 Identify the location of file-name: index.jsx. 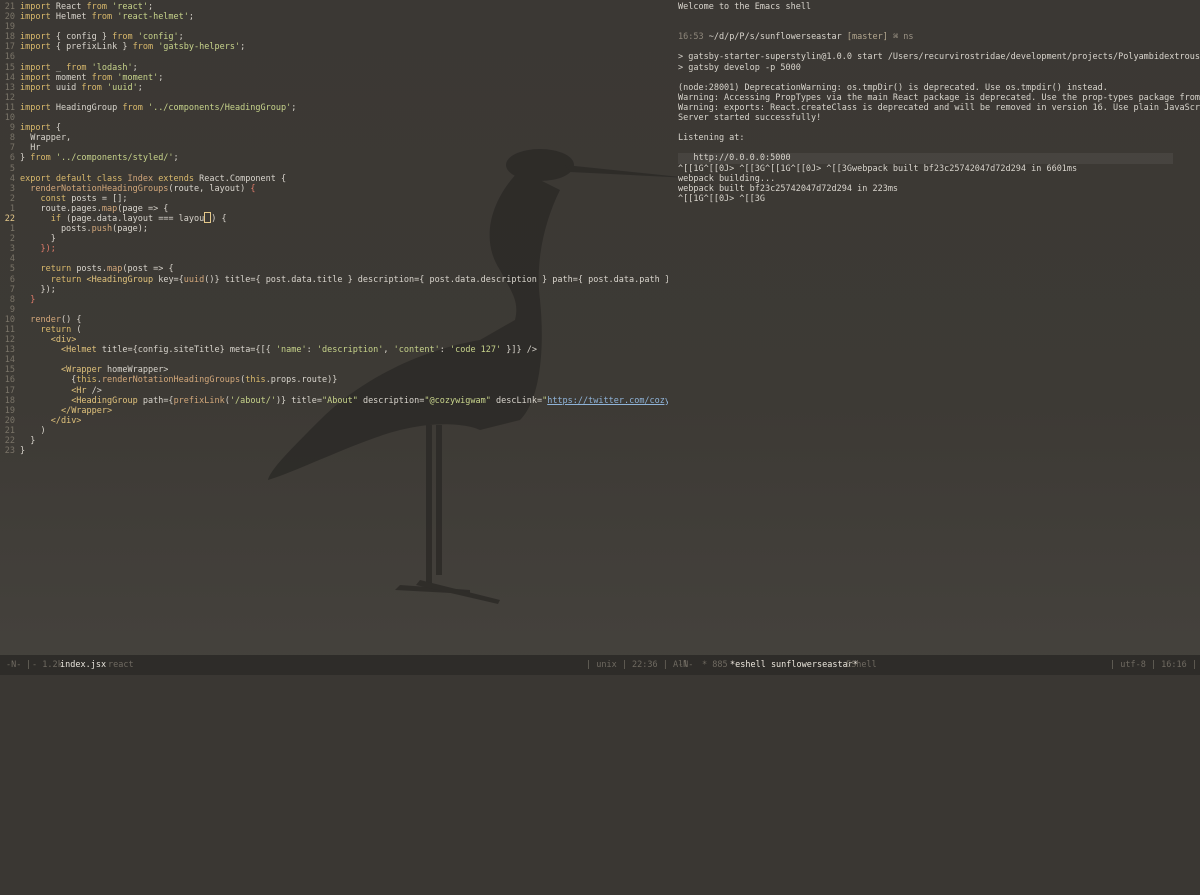
(83, 665).